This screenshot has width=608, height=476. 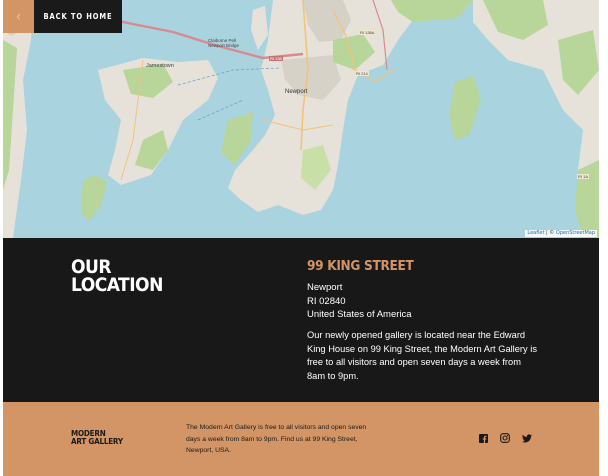 What do you see at coordinates (483, 438) in the screenshot?
I see `facebook-icon` at bounding box center [483, 438].